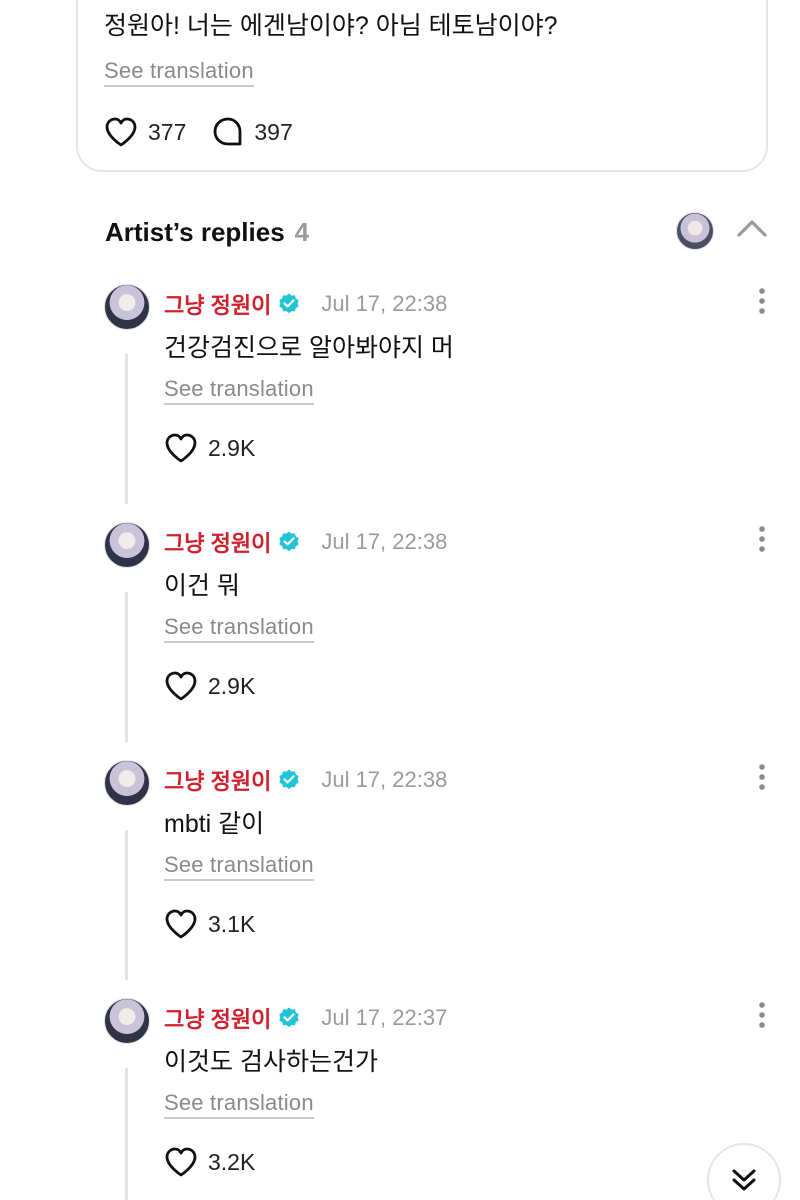 This screenshot has width=800, height=1200. Describe the element at coordinates (145, 132) in the screenshot. I see `like-button: 377` at that location.